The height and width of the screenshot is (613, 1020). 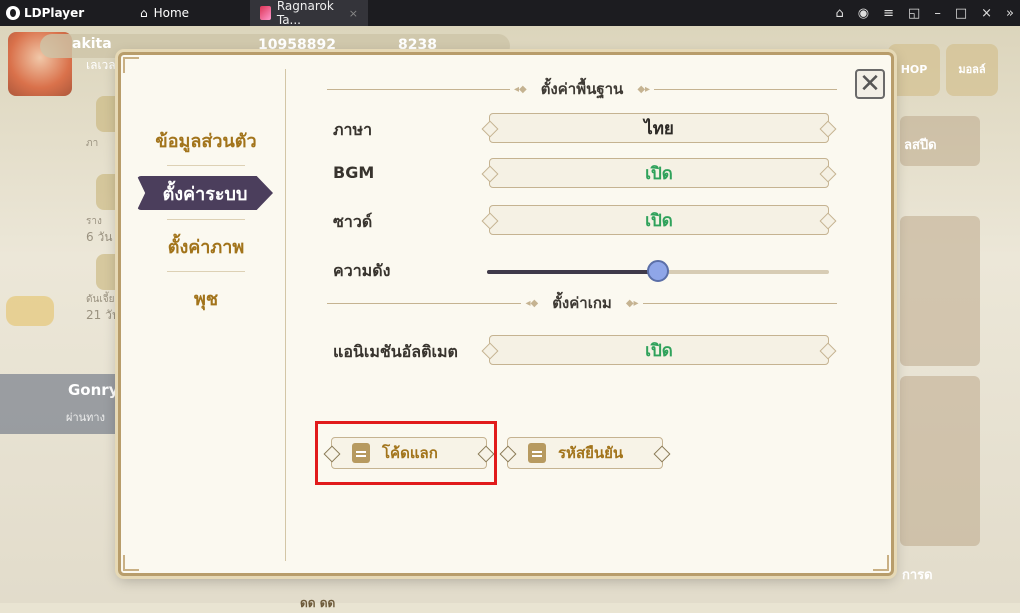 What do you see at coordinates (92, 44) in the screenshot?
I see `player-name: akita` at bounding box center [92, 44].